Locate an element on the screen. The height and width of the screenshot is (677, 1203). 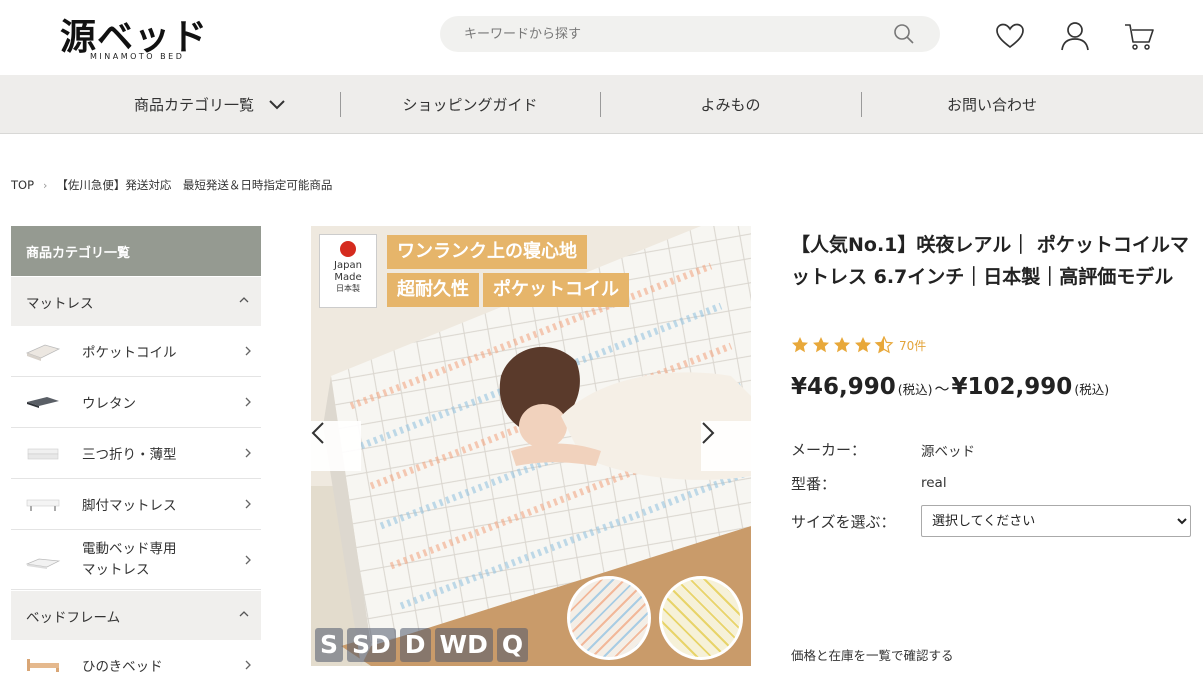
sidebar-item-label-line1: 電動ベッド専用 is located at coordinates (129, 548).